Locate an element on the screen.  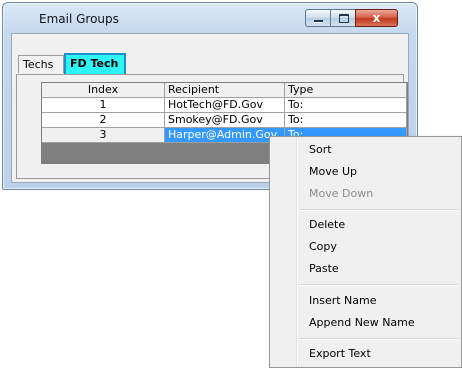
table-row: 2 Smokey@FD.Gov To: is located at coordinates (224, 120).